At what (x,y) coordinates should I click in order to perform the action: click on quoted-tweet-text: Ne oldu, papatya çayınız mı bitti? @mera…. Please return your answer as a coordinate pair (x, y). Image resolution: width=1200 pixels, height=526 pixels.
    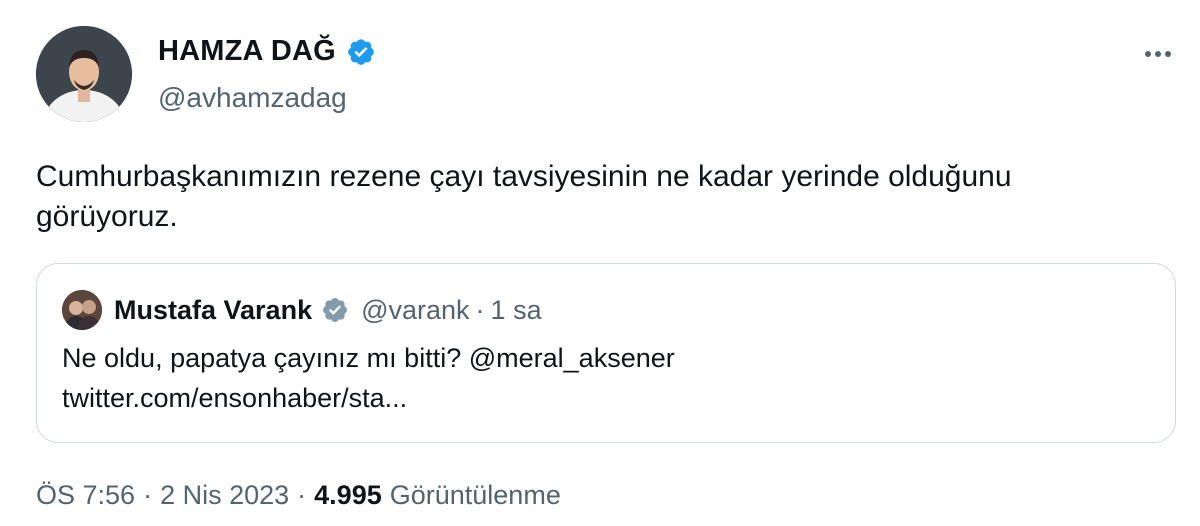
    Looking at the image, I should click on (607, 378).